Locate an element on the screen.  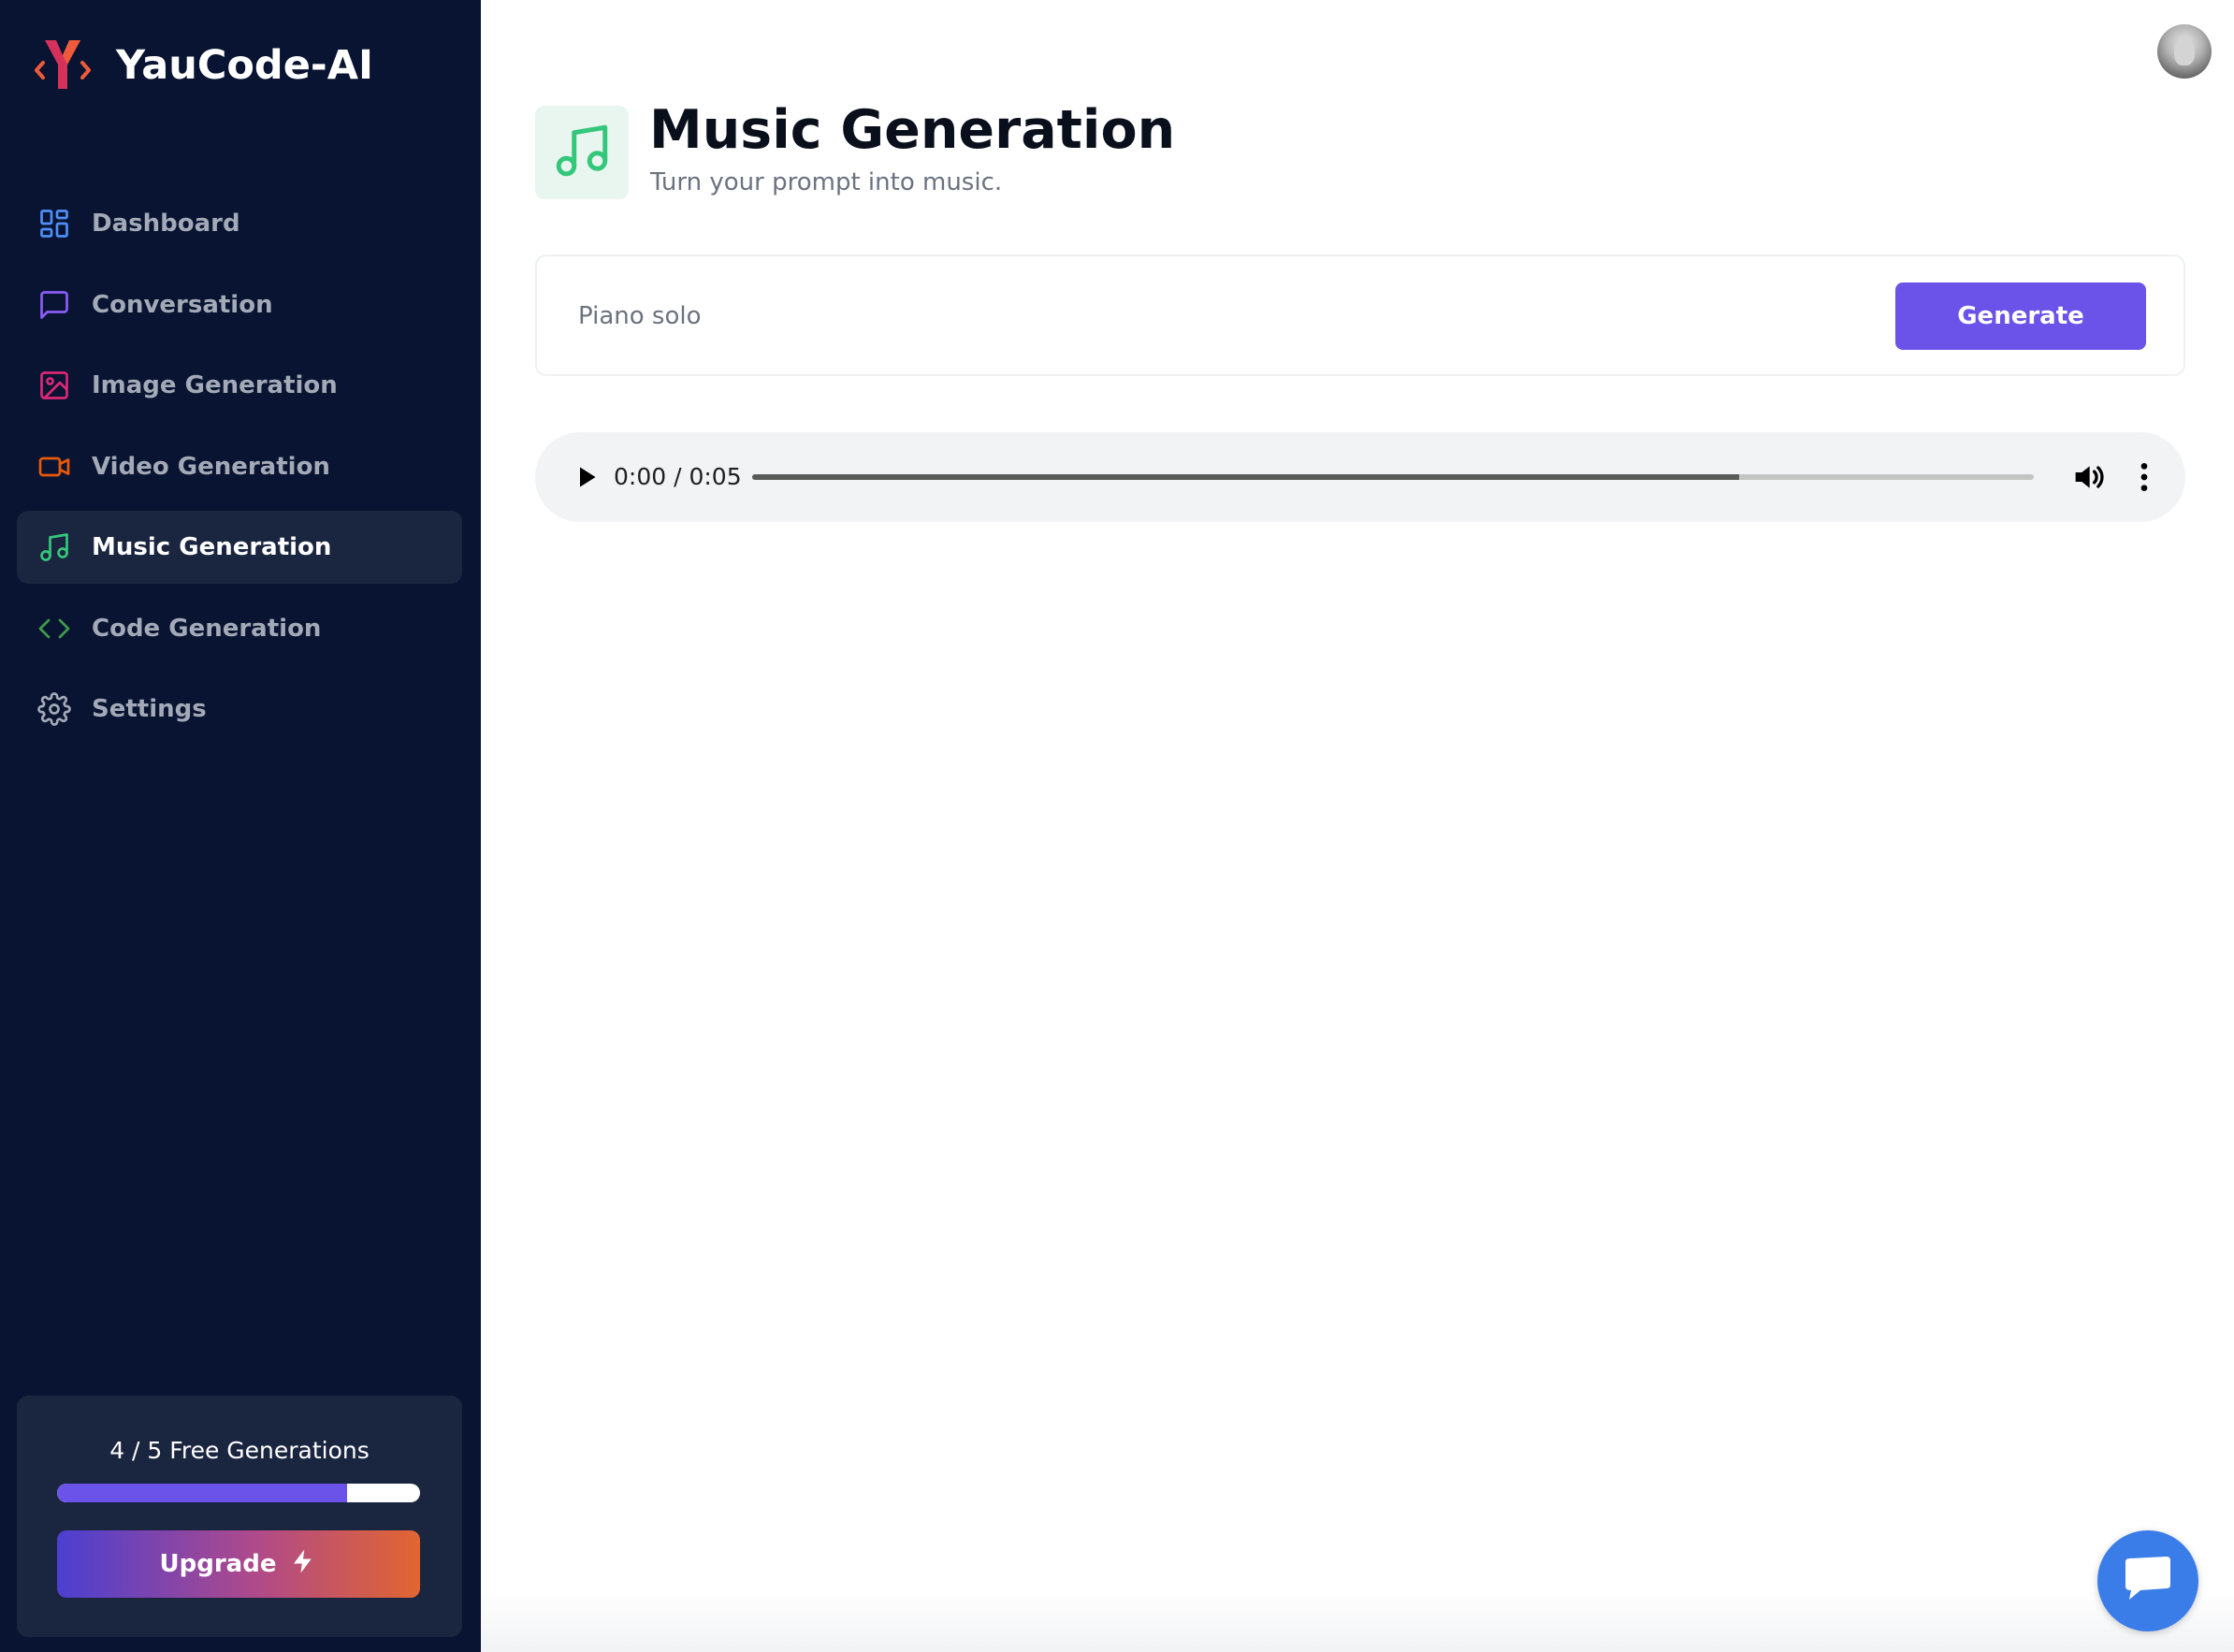
brand: YauCode-AI is located at coordinates (203, 65).